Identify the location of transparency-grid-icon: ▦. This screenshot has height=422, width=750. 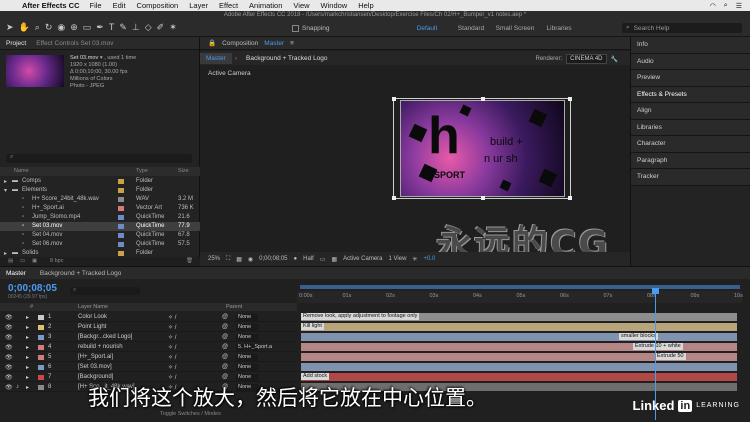
(334, 259).